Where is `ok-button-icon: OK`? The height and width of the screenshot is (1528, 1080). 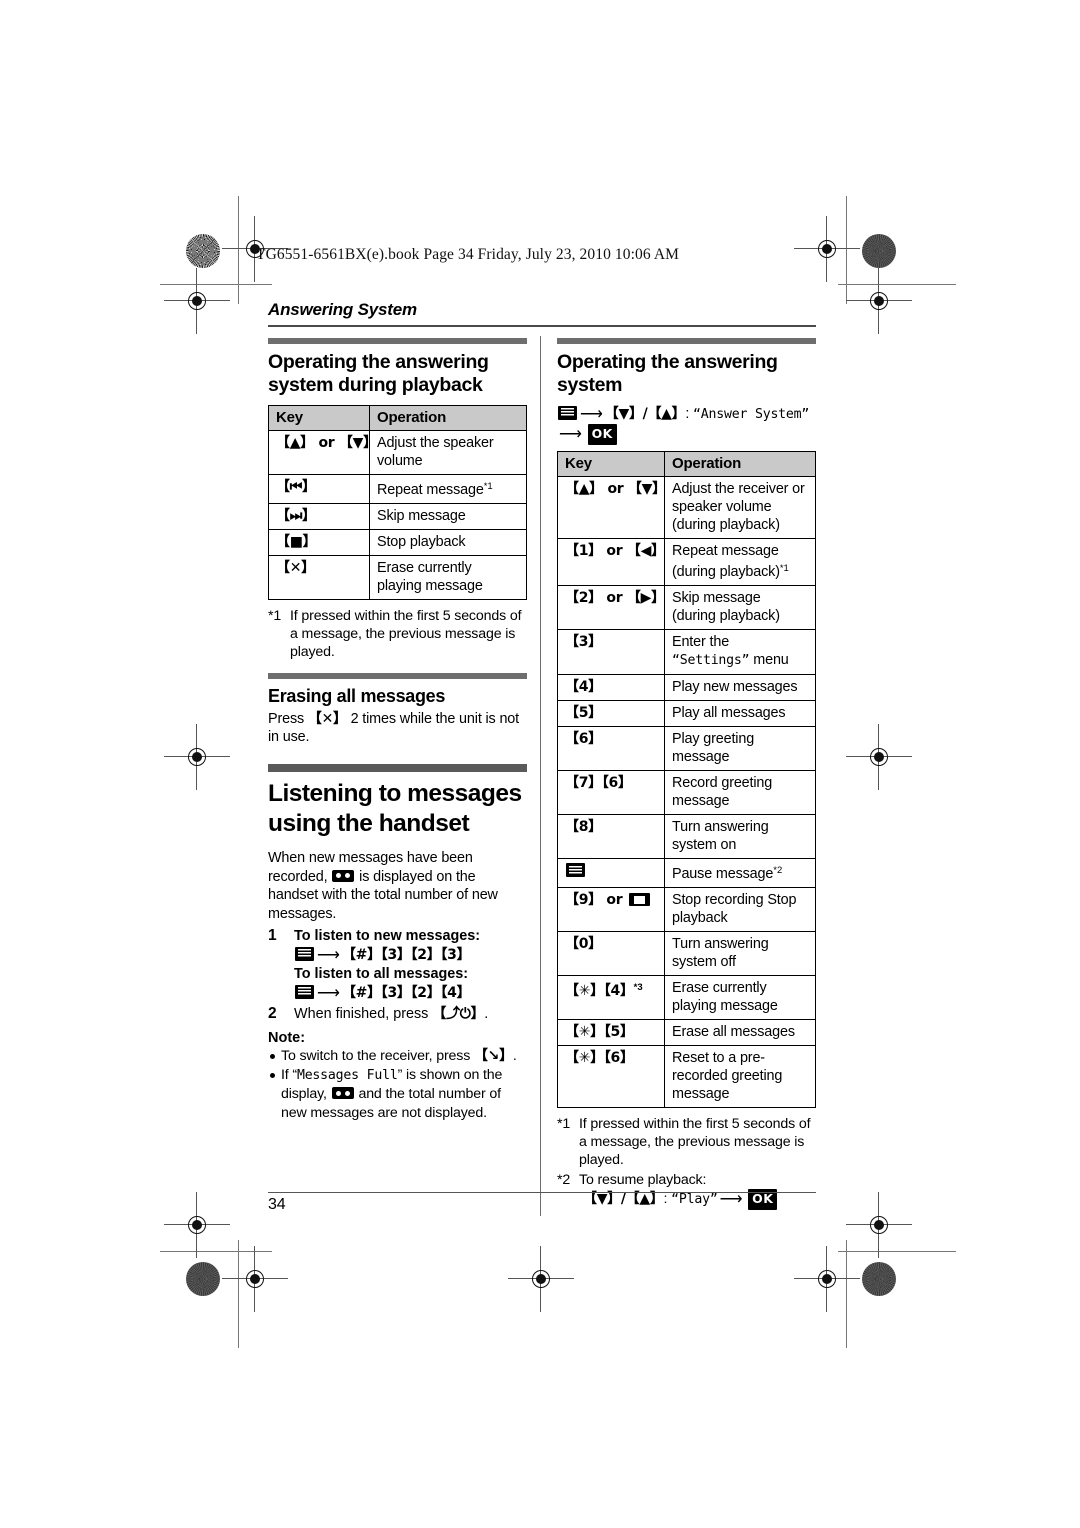
ok-button-icon: OK is located at coordinates (602, 435).